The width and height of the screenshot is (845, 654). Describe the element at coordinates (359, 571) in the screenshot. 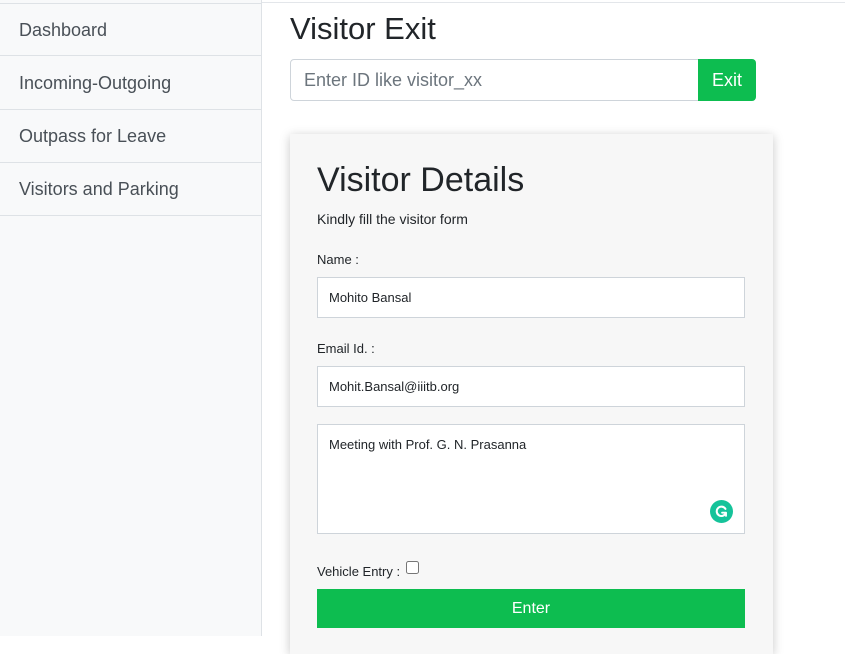

I see `vehicle-entry-label: Vehicle Entry :` at that location.